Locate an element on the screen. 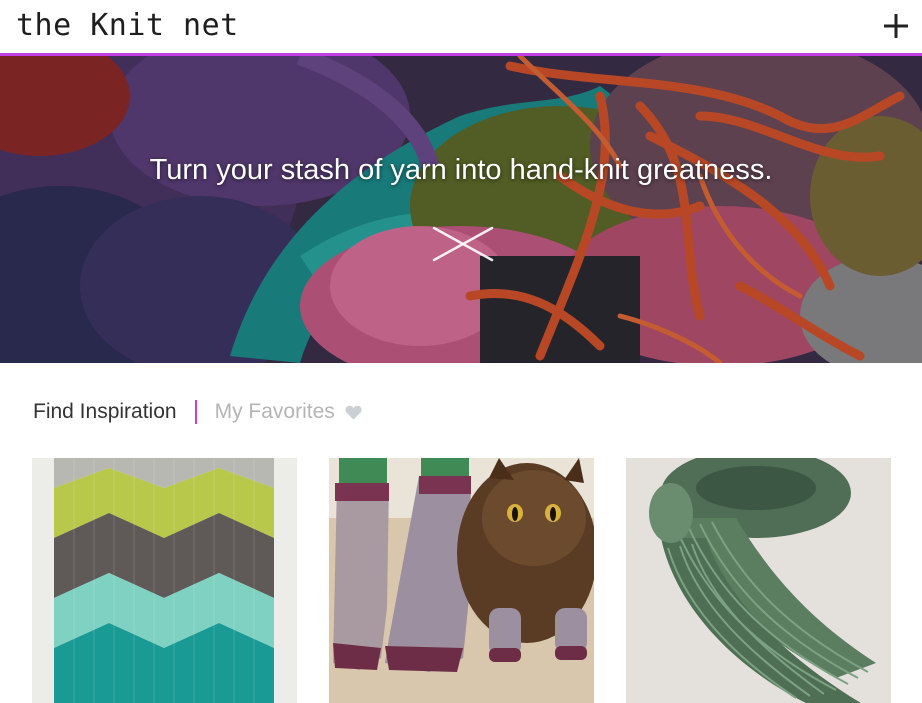 This screenshot has height=703, width=922. heart-icon is located at coordinates (353, 412).